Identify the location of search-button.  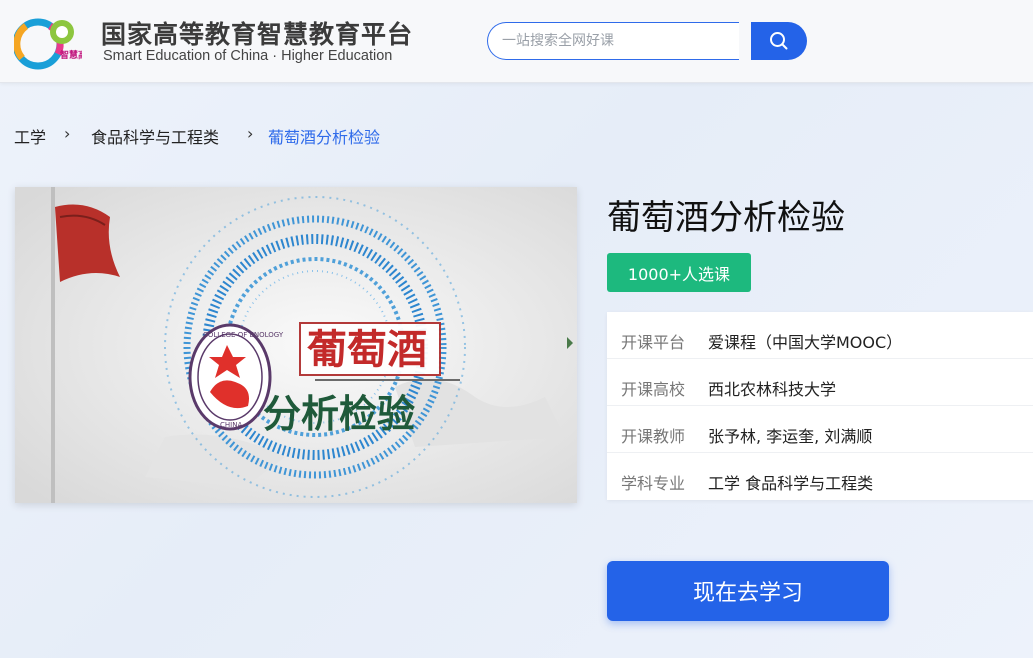
(779, 41).